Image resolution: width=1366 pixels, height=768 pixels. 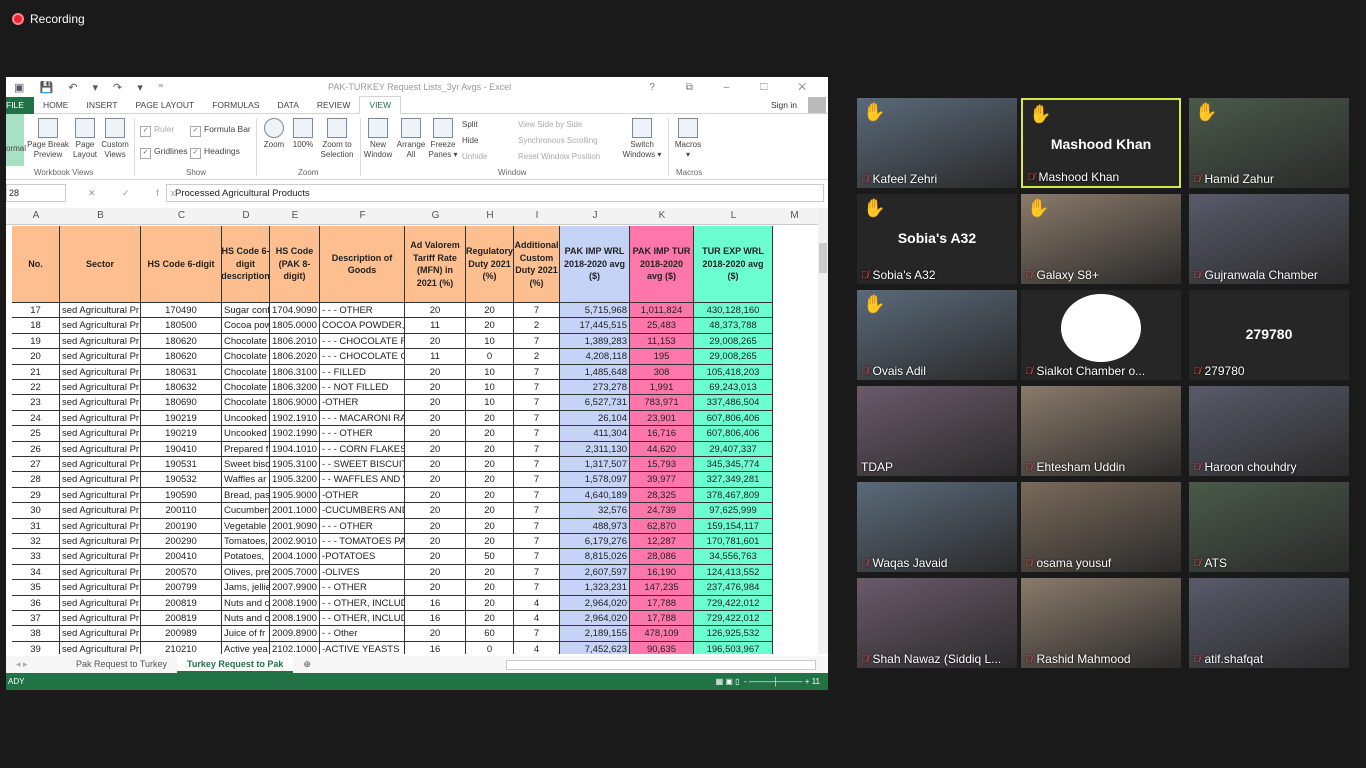 What do you see at coordinates (36, 264) in the screenshot?
I see `header-cell: No.` at bounding box center [36, 264].